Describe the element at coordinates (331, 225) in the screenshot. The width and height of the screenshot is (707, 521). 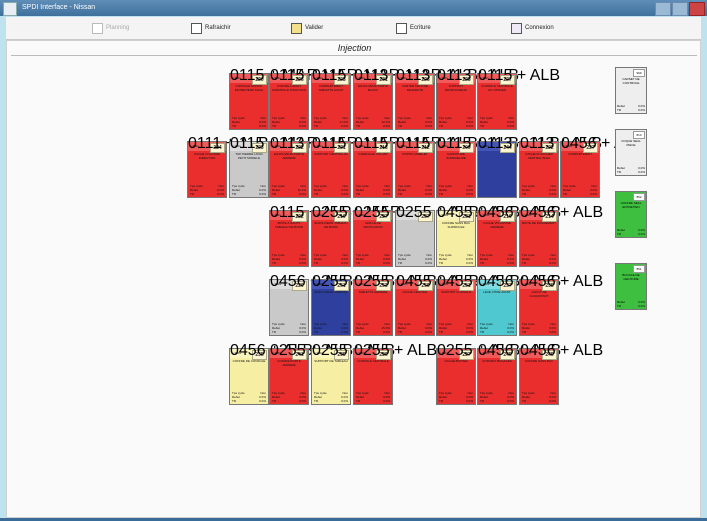
I see `tile-part-name: ENJOLIVEUR TABLEAU DE BORD` at that location.